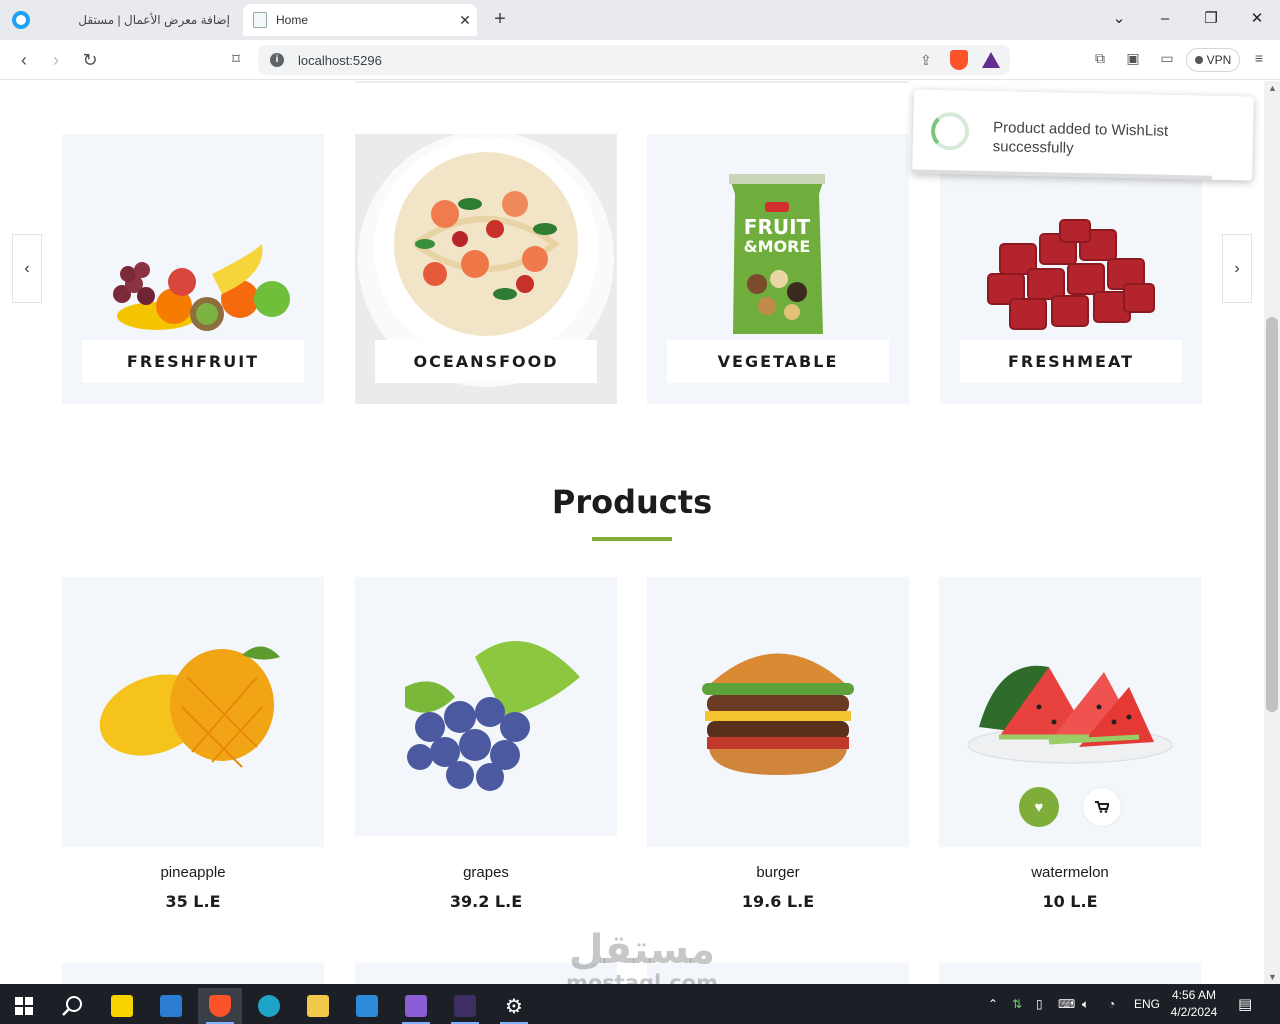 This screenshot has width=1280, height=1024. I want to click on reload-icon: ↻, so click(90, 60).